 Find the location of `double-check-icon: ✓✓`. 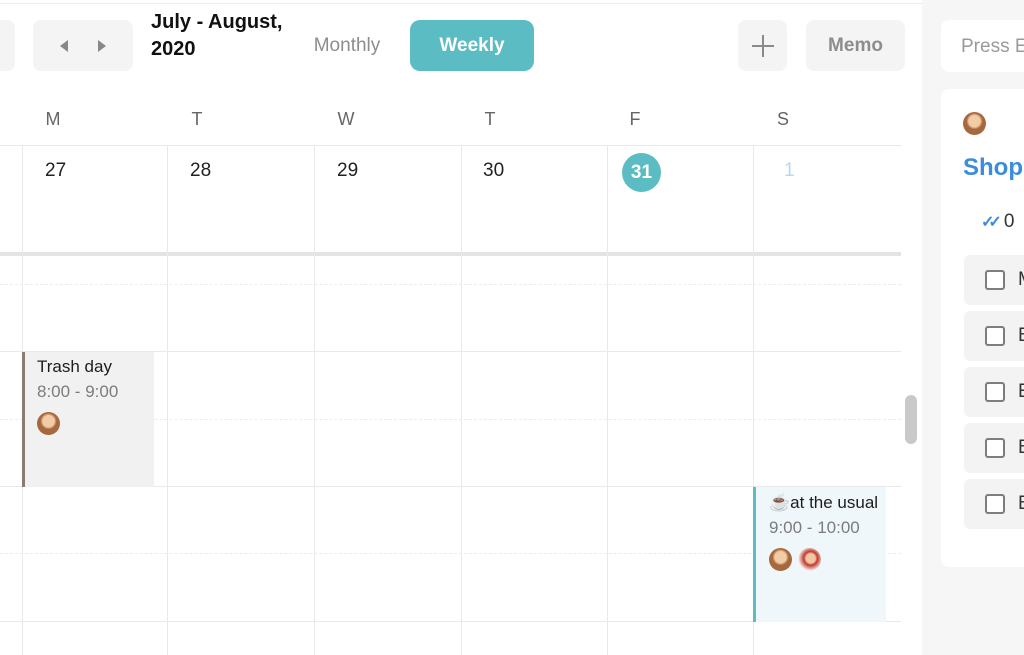

double-check-icon: ✓✓ is located at coordinates (991, 222).